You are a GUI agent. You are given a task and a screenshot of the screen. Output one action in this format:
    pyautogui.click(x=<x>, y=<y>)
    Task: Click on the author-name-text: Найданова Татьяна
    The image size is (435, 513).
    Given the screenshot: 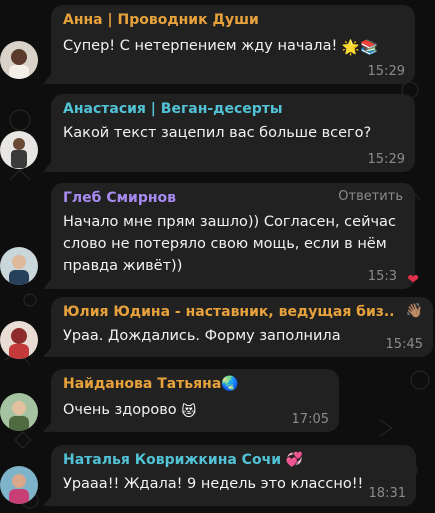 What is the action you would take?
    pyautogui.click(x=142, y=384)
    